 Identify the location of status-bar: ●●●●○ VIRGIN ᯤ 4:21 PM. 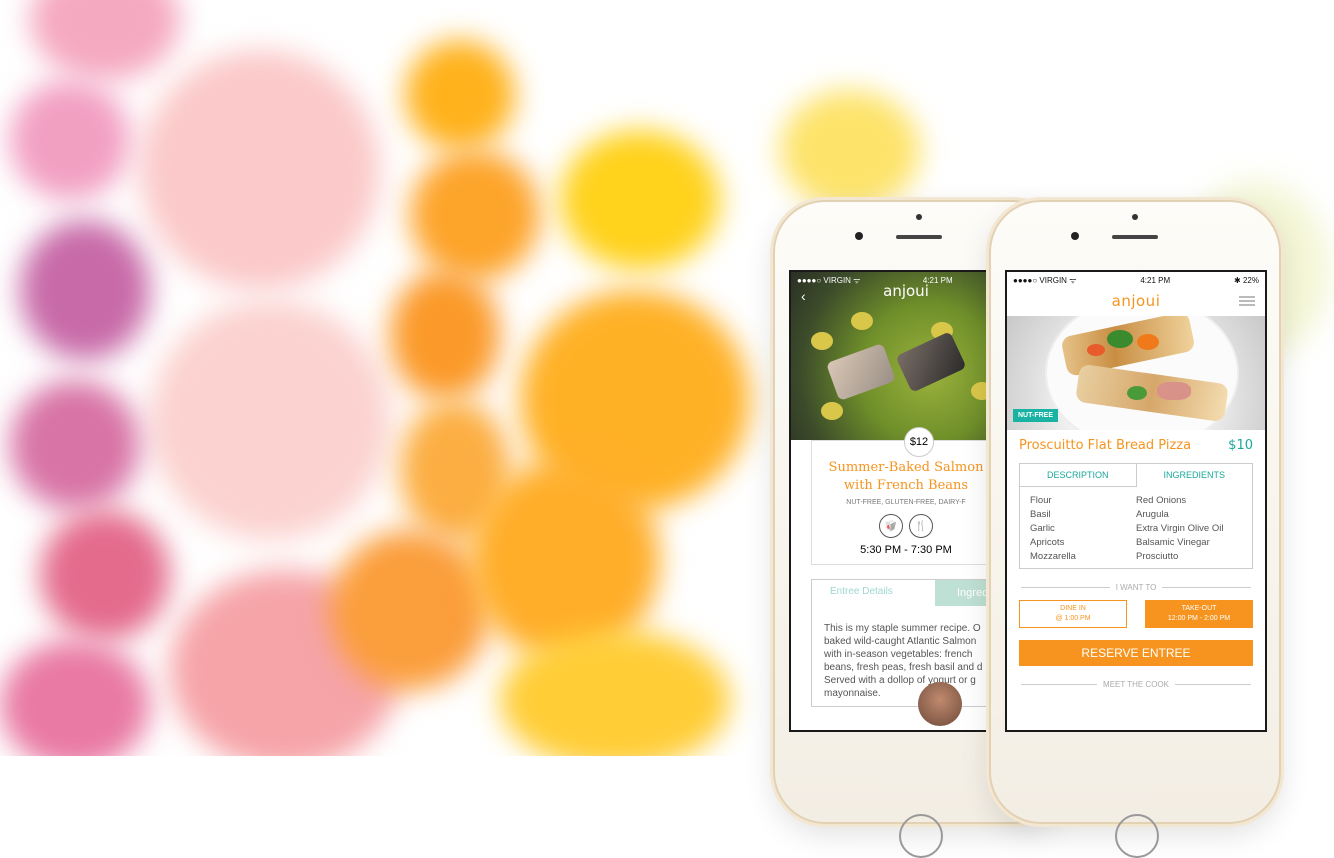
(906, 279).